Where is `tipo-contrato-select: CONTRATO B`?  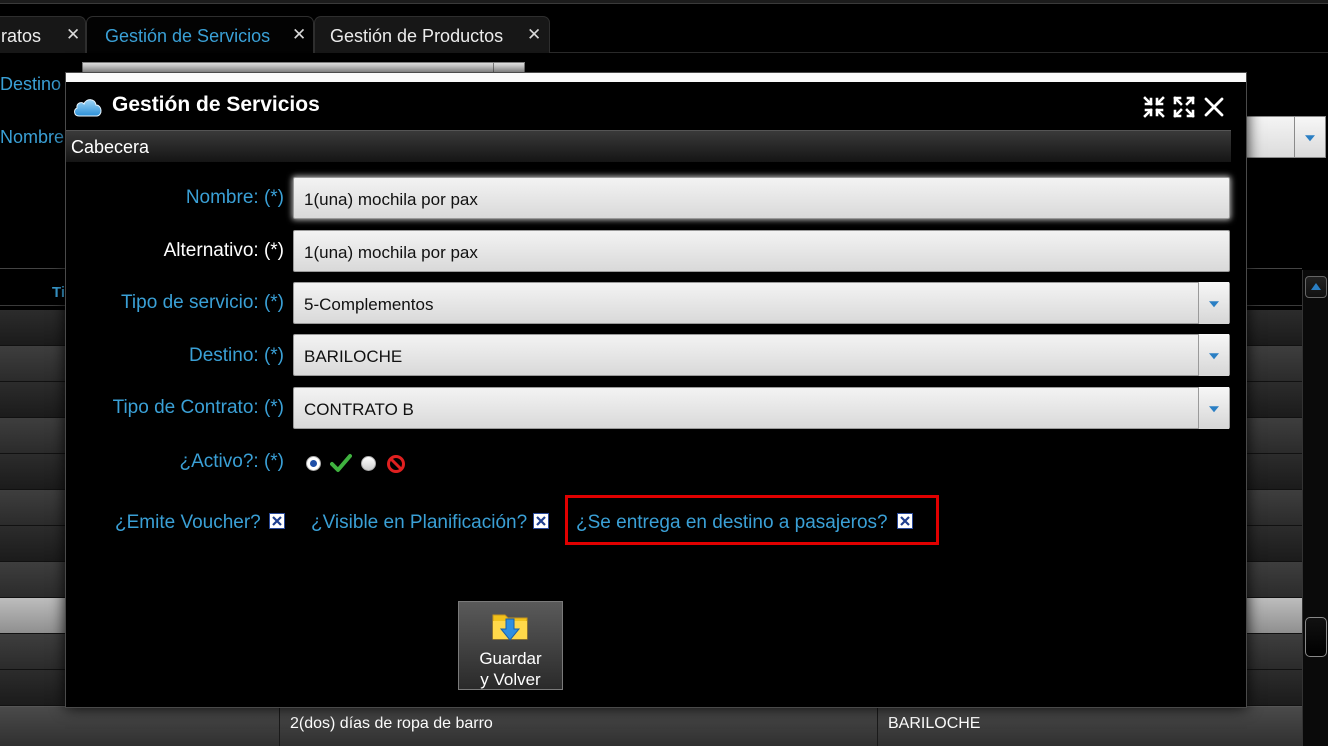
tipo-contrato-select: CONTRATO B is located at coordinates (761, 408).